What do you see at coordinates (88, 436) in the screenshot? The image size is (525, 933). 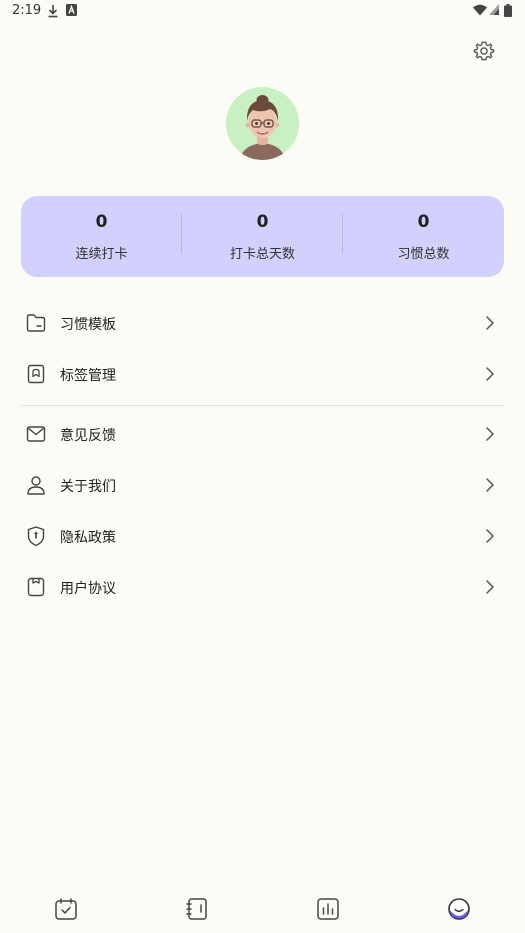 I see `menu-label: 意见反馈` at bounding box center [88, 436].